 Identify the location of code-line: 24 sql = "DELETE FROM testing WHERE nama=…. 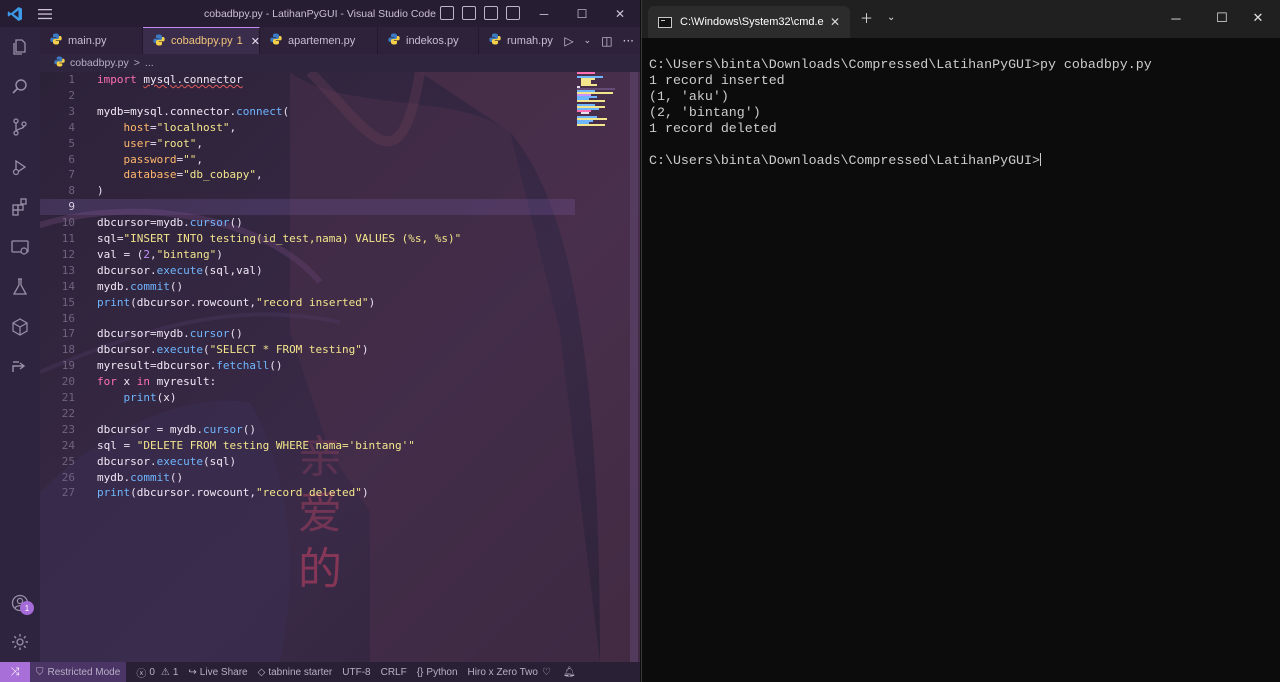
(307, 446).